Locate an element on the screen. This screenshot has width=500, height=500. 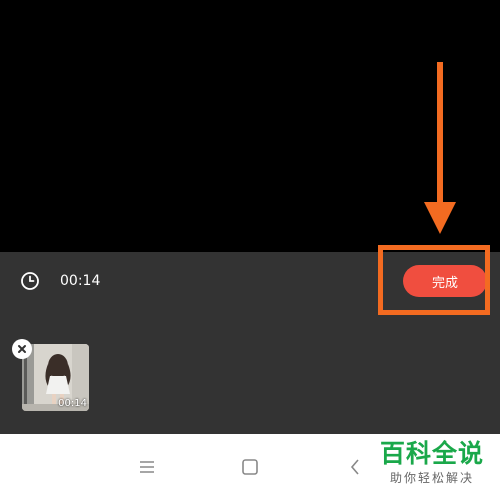
annotation-arrow-icon is located at coordinates (440, 148).